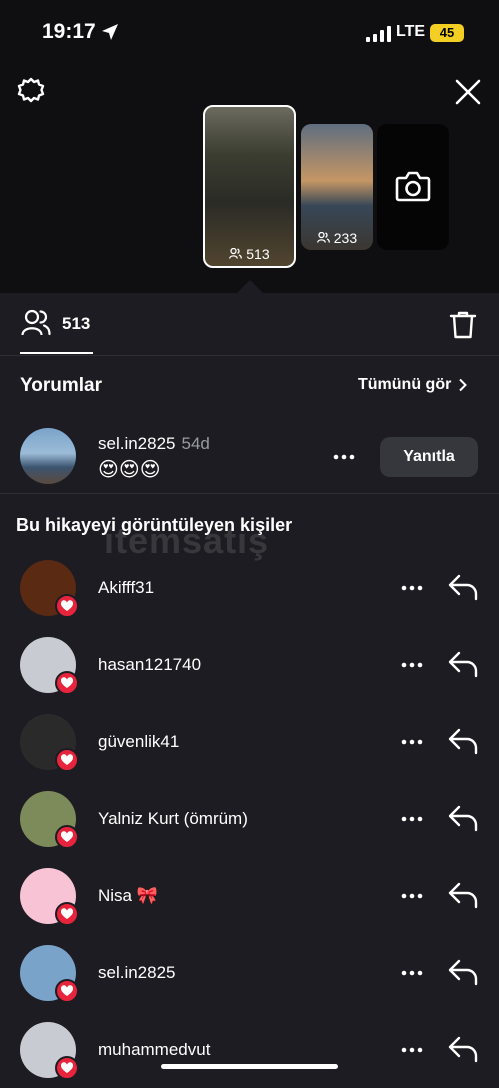 The image size is (499, 1088). Describe the element at coordinates (137, 973) in the screenshot. I see `viewer-username: sel.in2825` at that location.